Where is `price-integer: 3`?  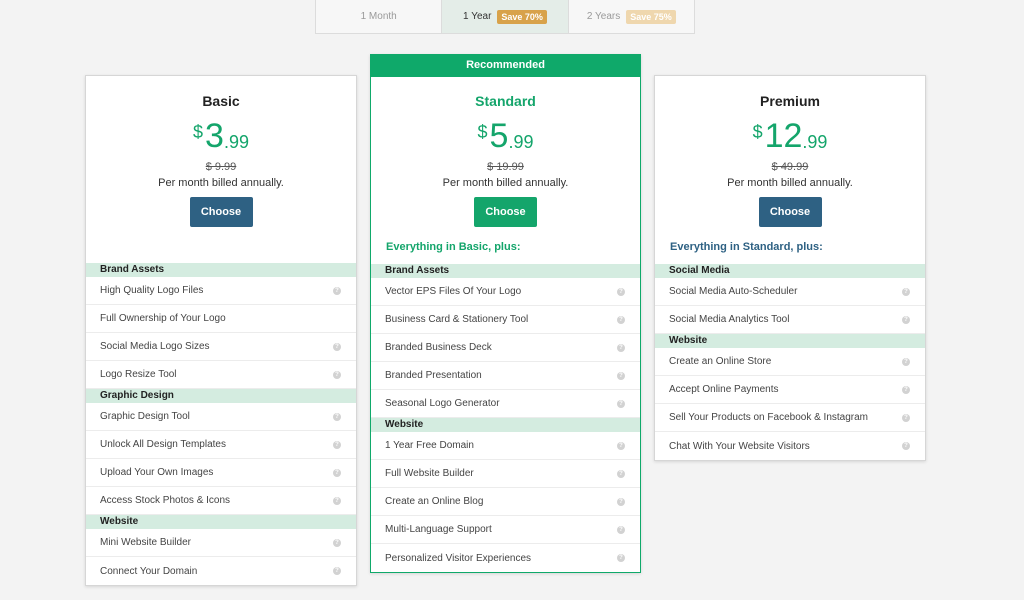
price-integer: 3 is located at coordinates (214, 136).